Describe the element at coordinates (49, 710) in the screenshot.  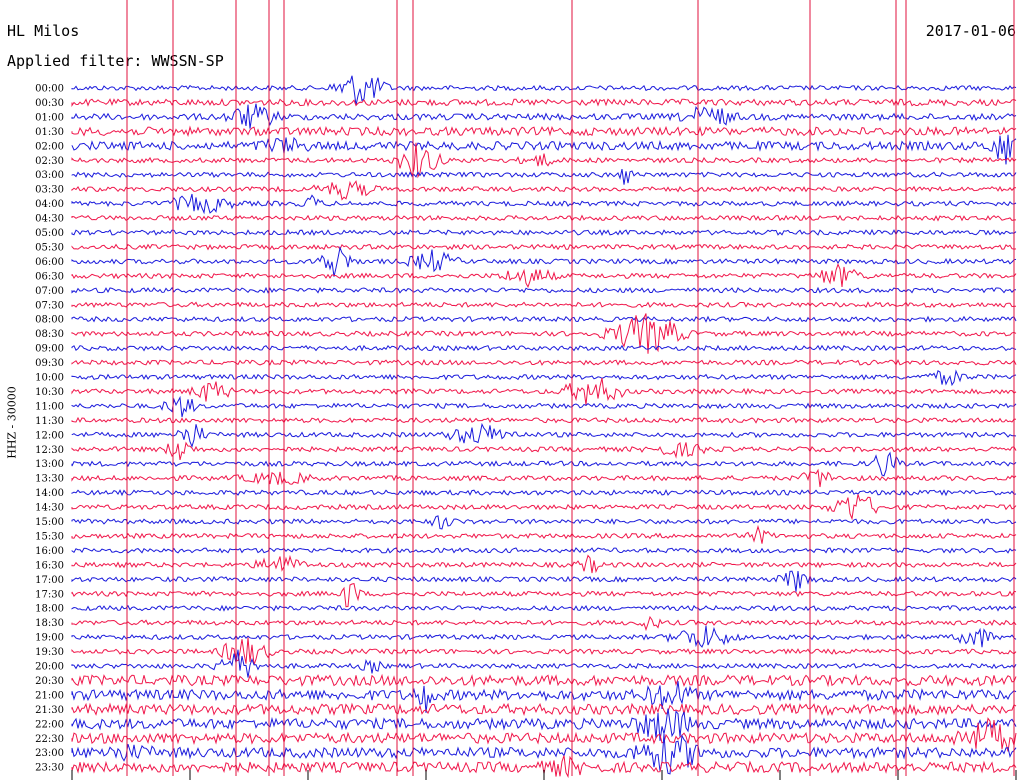
I see `time-label: 21:30` at that location.